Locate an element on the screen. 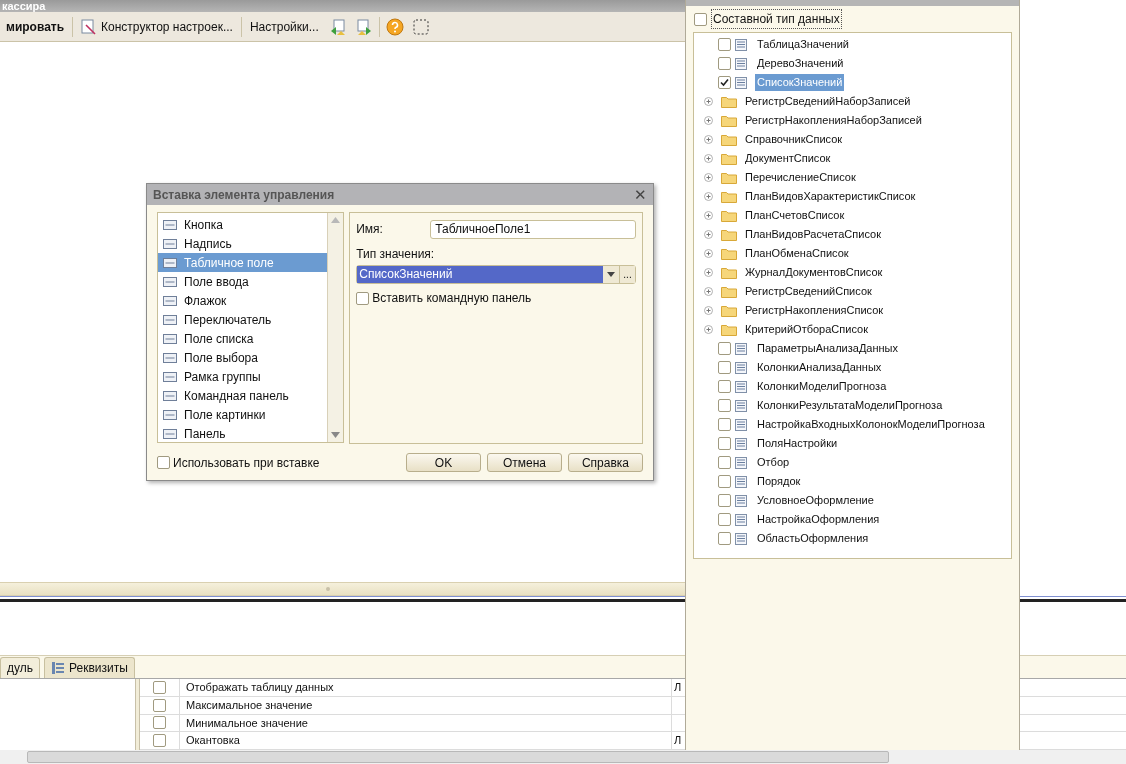 Image resolution: width=1126 pixels, height=764 pixels. scroll-up-icon is located at coordinates (336, 220).